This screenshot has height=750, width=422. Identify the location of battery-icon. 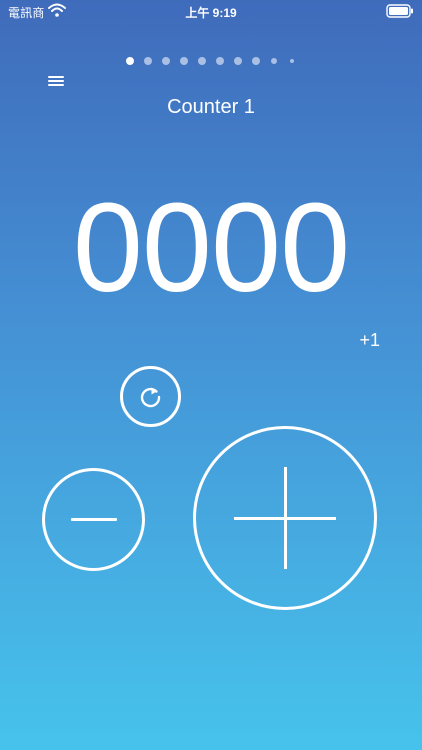
(399, 11).